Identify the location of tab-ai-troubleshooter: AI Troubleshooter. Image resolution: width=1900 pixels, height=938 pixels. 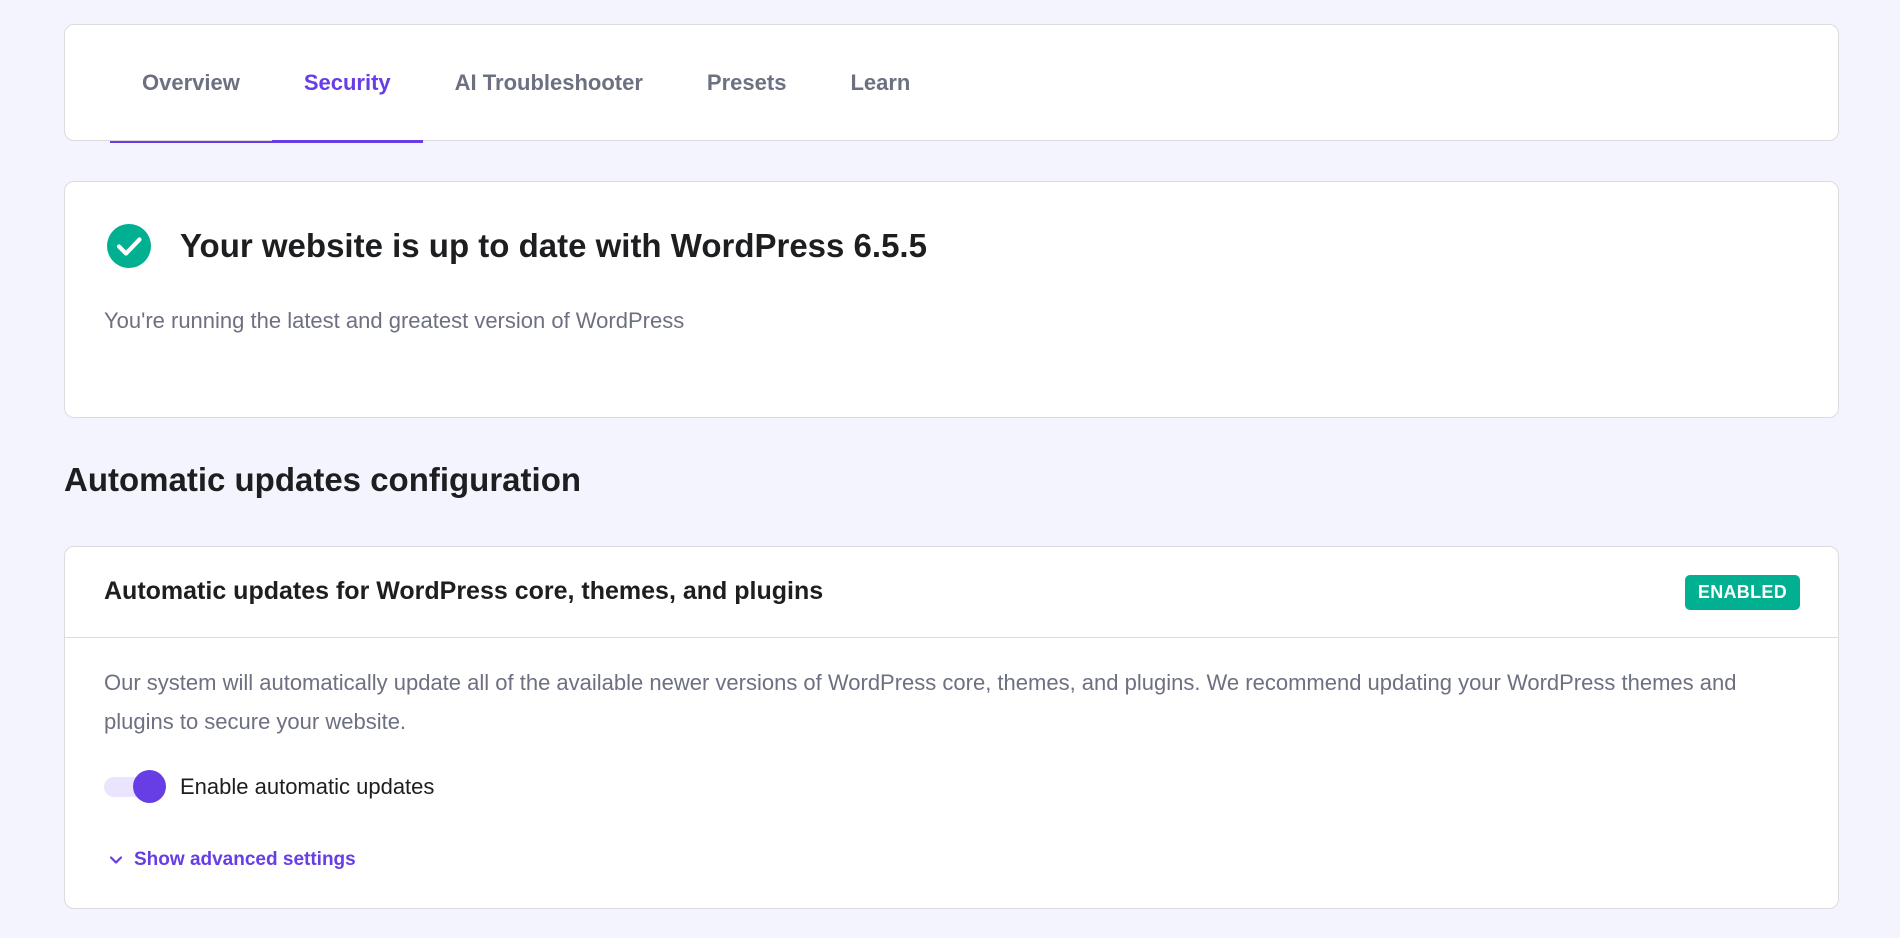
(549, 83).